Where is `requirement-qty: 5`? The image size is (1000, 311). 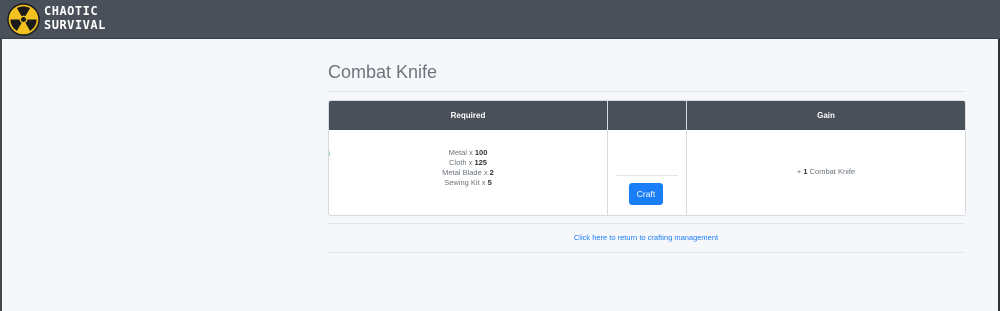
requirement-qty: 5 is located at coordinates (489, 182).